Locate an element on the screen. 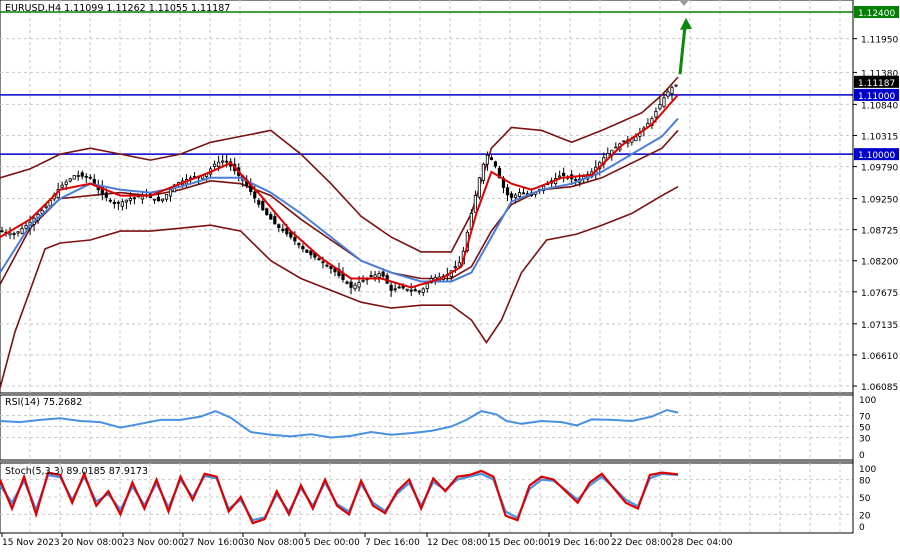 The image size is (900, 554). y-tick-label: 1.09250 is located at coordinates (879, 201).